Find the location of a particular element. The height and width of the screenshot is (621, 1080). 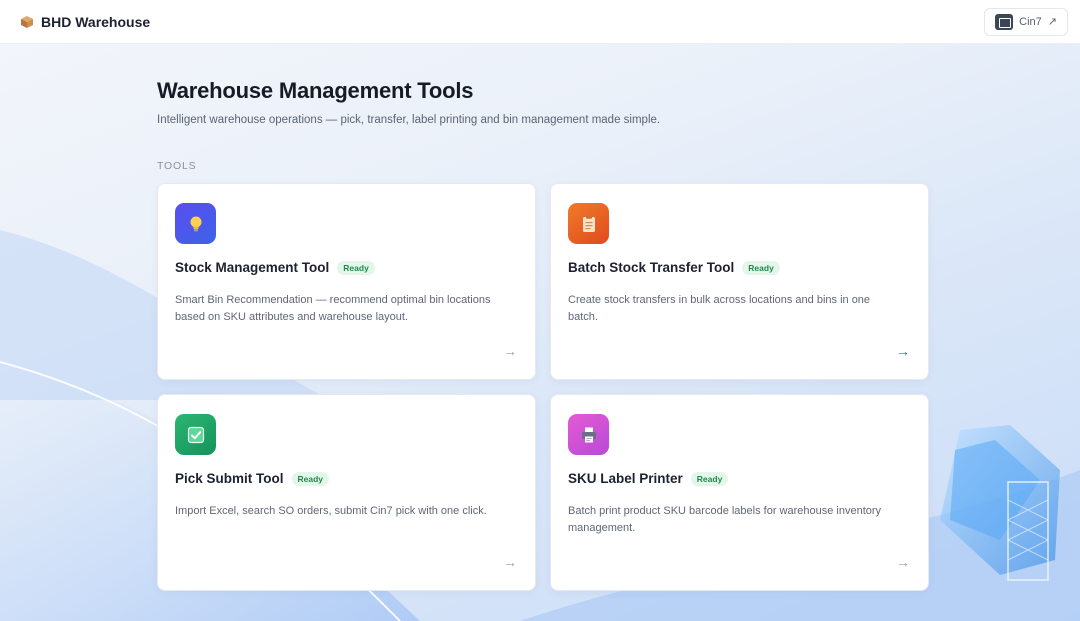

top-bar: BHD Warehouse Cin7 ↗ is located at coordinates (540, 22).